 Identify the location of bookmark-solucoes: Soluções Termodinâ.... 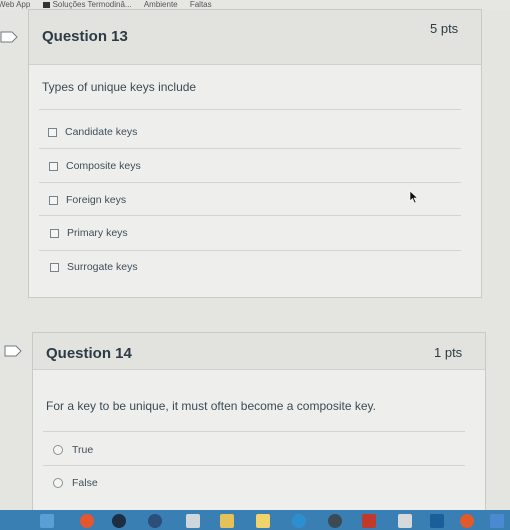
(87, 4).